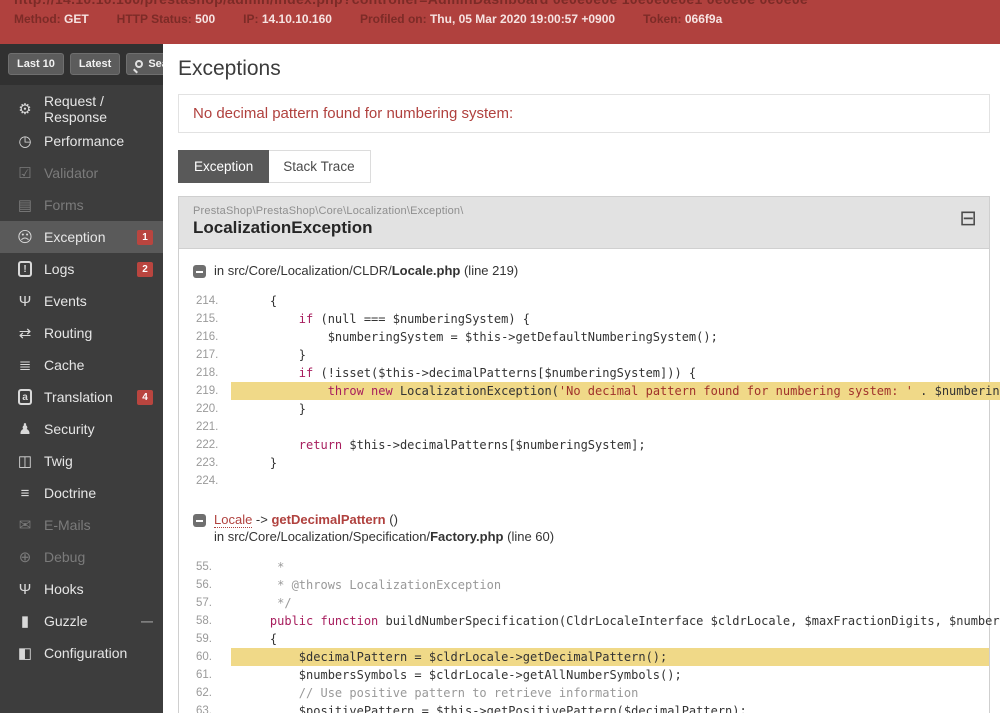 This screenshot has height=713, width=1000. I want to click on code-line: 221., so click(584, 427).